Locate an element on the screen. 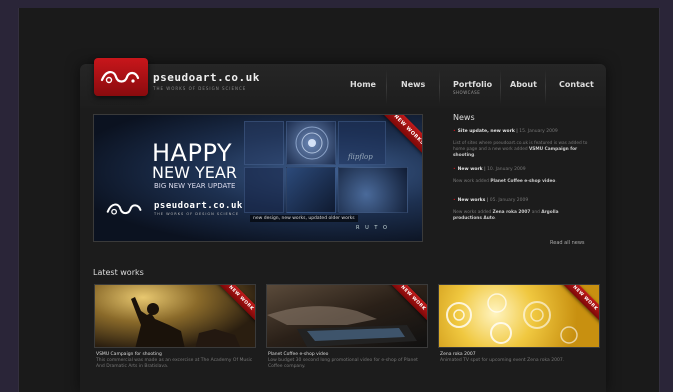 This screenshot has width=673, height=392. news-headline: Site update, new work is located at coordinates (486, 131).